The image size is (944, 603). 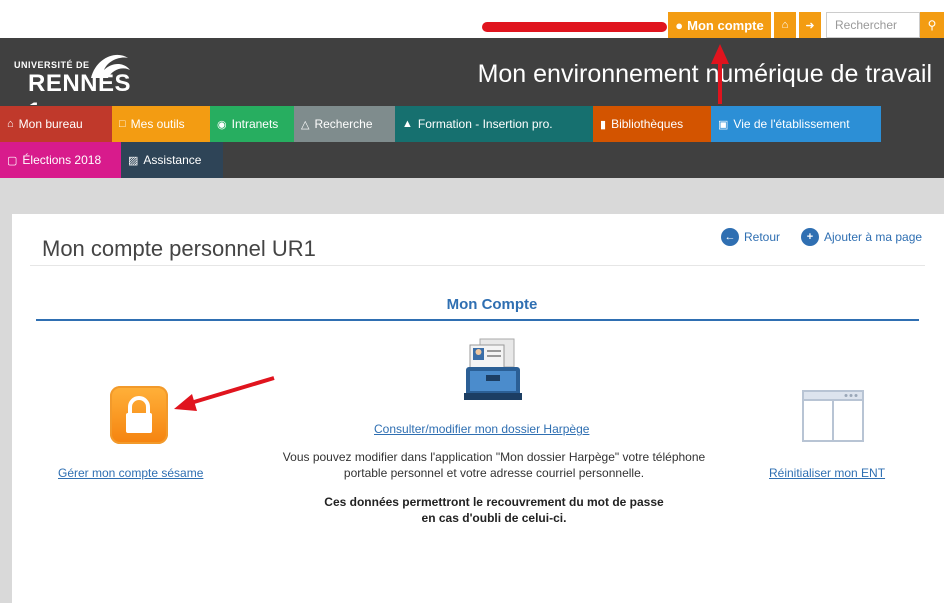 I want to click on nav-item-formation: ▲ Formation - Insertion pro., so click(x=494, y=124).